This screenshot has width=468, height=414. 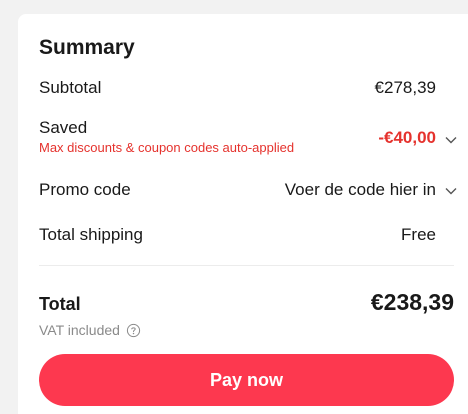 What do you see at coordinates (412, 302) in the screenshot?
I see `total-value: €238,39` at bounding box center [412, 302].